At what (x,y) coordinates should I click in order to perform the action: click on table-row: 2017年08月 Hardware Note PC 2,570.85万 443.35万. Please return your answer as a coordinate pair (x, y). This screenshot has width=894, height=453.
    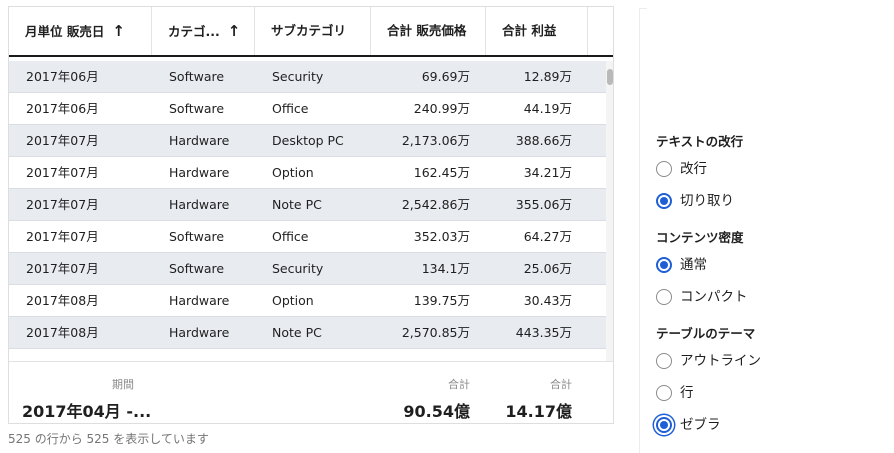
    Looking at the image, I should click on (307, 333).